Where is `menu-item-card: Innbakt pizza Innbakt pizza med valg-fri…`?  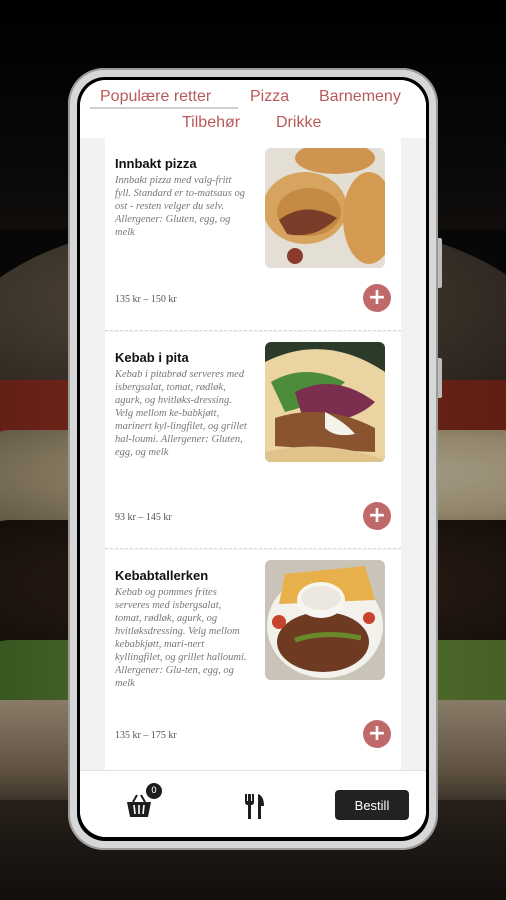
menu-item-card: Innbakt pizza Innbakt pizza med valg-fri… is located at coordinates (253, 234).